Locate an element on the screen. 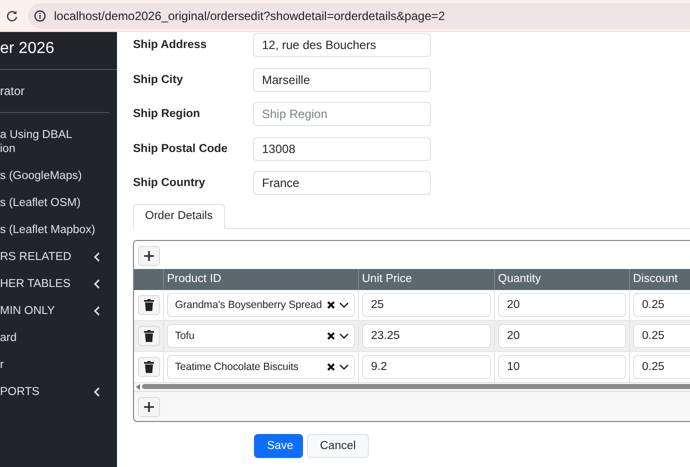 Image resolution: width=690 pixels, height=467 pixels. field-label: Ship Country is located at coordinates (169, 183).